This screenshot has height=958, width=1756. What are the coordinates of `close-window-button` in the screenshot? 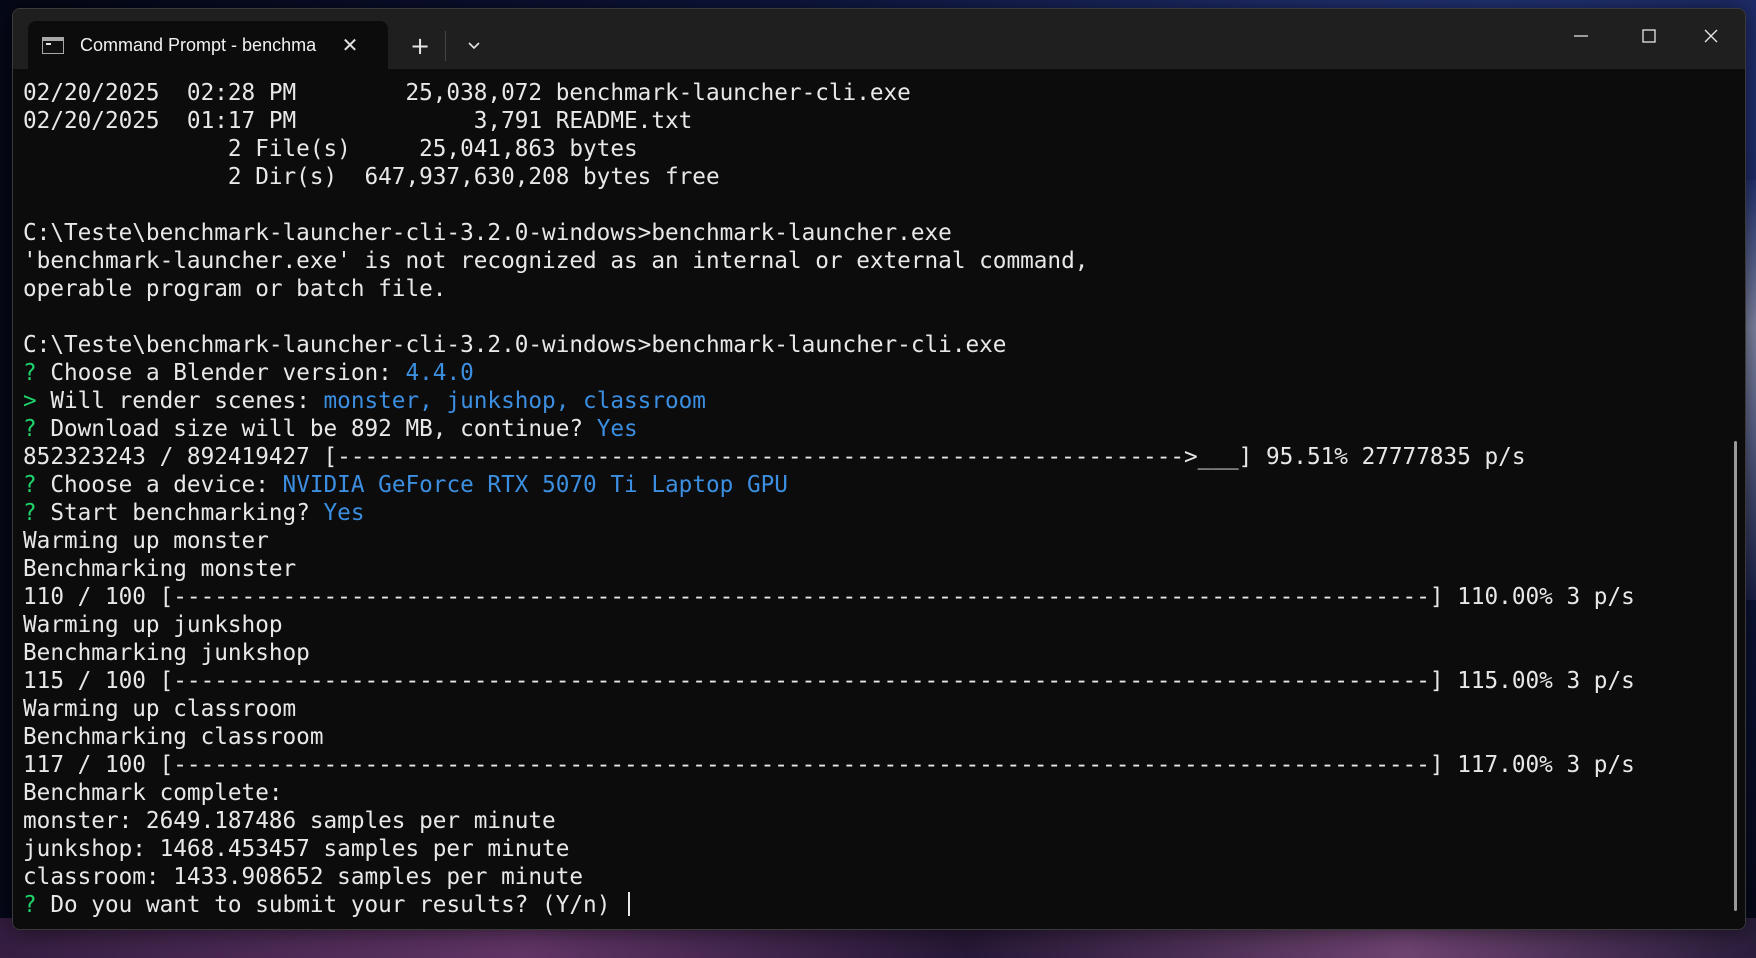 It's located at (1711, 36).